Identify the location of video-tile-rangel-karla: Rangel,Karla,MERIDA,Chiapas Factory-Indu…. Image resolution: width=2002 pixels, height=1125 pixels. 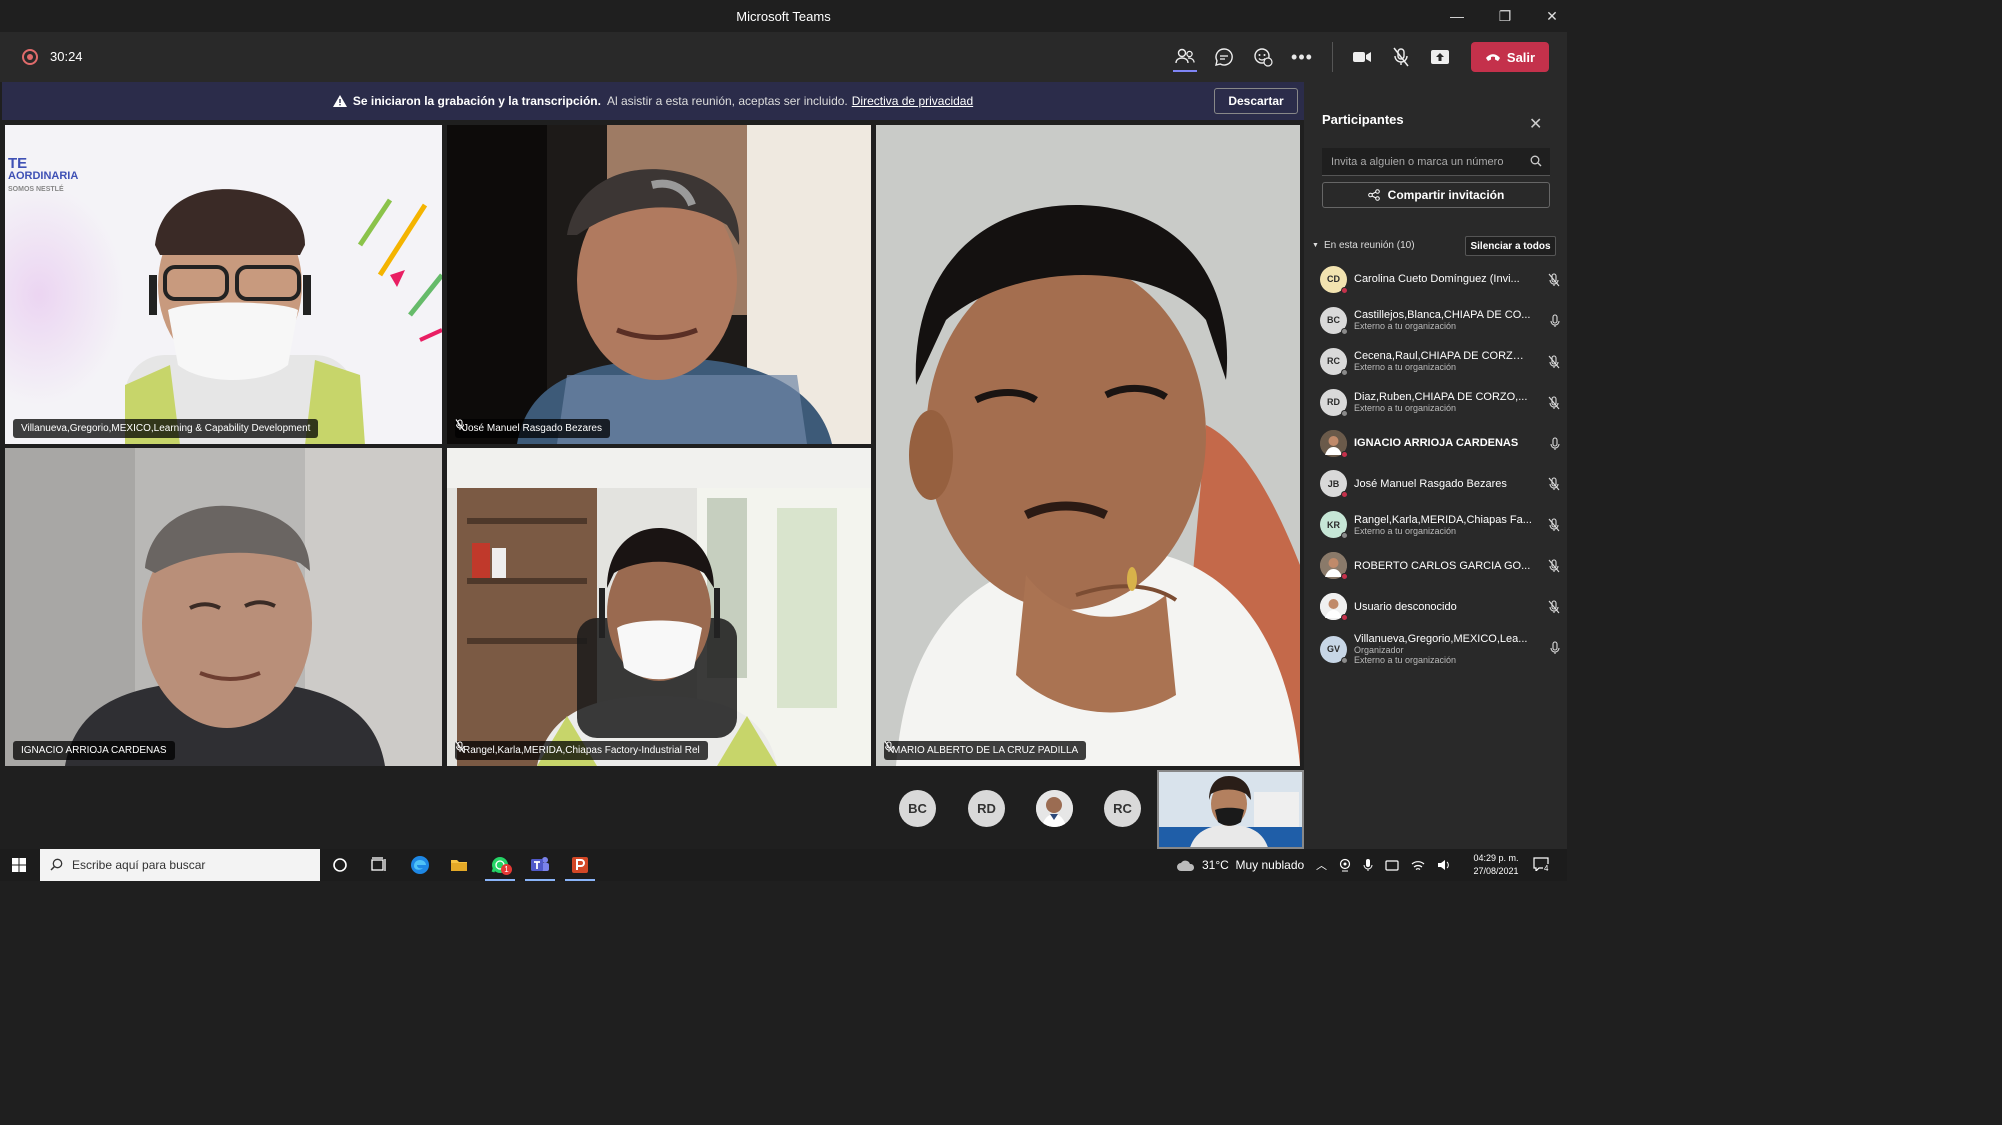
(659, 607).